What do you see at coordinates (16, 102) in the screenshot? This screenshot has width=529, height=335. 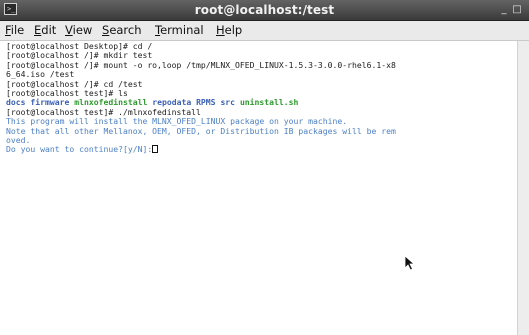 I see `ls-entry-docs: docs` at bounding box center [16, 102].